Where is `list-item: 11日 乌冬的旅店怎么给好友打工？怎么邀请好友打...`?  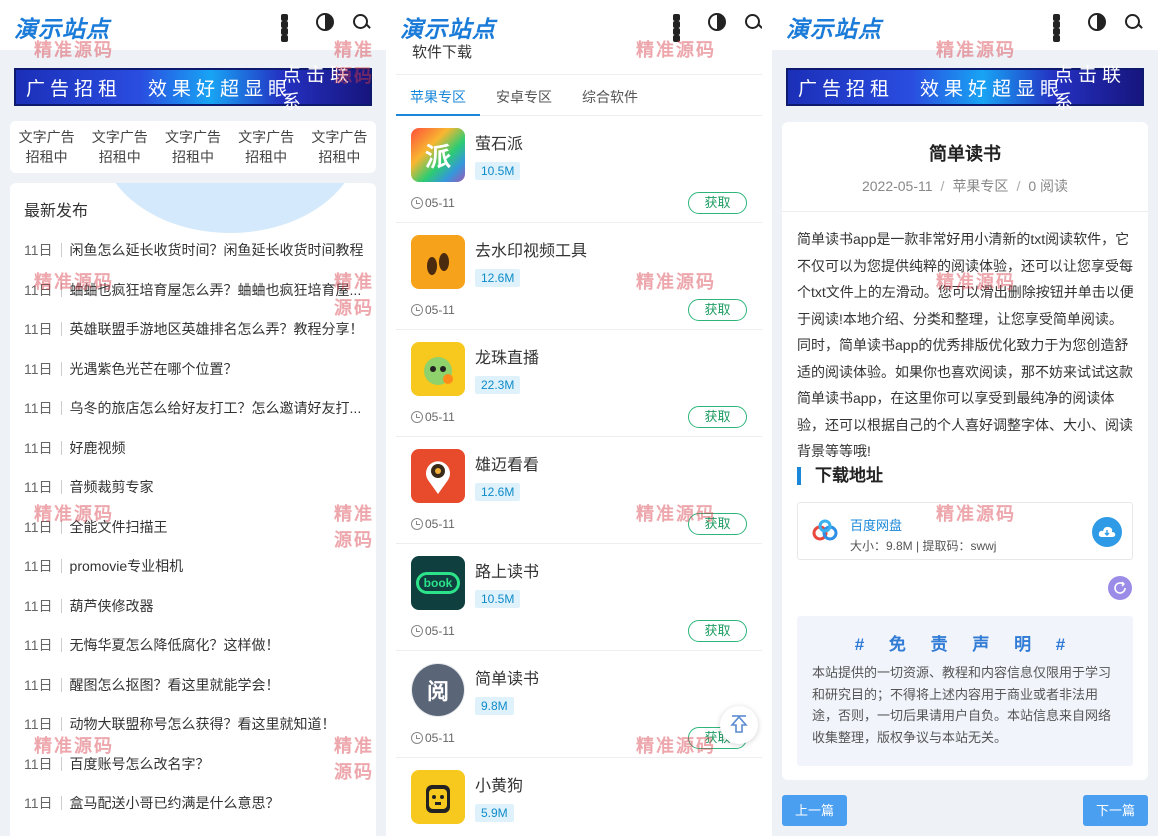
list-item: 11日 乌冬的旅店怎么给好友打工？怎么邀请好友打... is located at coordinates (196, 419).